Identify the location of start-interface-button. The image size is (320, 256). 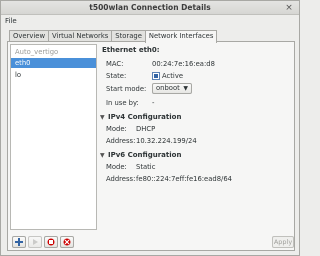
(35, 242).